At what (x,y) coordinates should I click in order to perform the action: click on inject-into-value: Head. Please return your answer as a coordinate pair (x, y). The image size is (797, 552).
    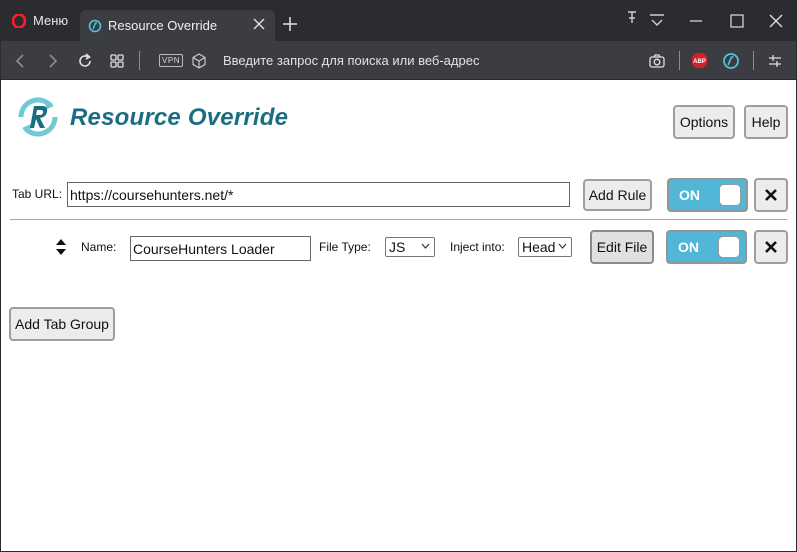
    Looking at the image, I should click on (539, 247).